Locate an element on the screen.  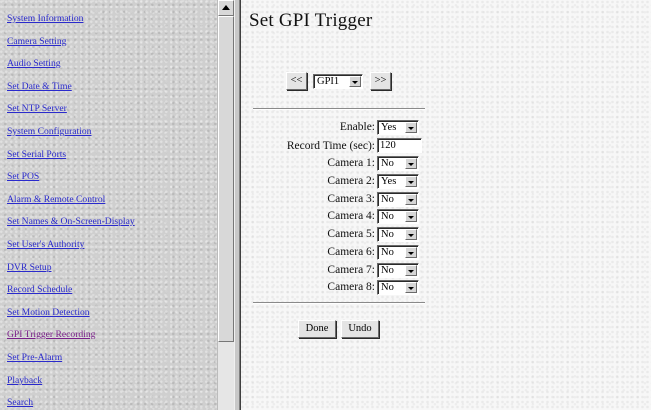
camera-7-value: No is located at coordinates (387, 270).